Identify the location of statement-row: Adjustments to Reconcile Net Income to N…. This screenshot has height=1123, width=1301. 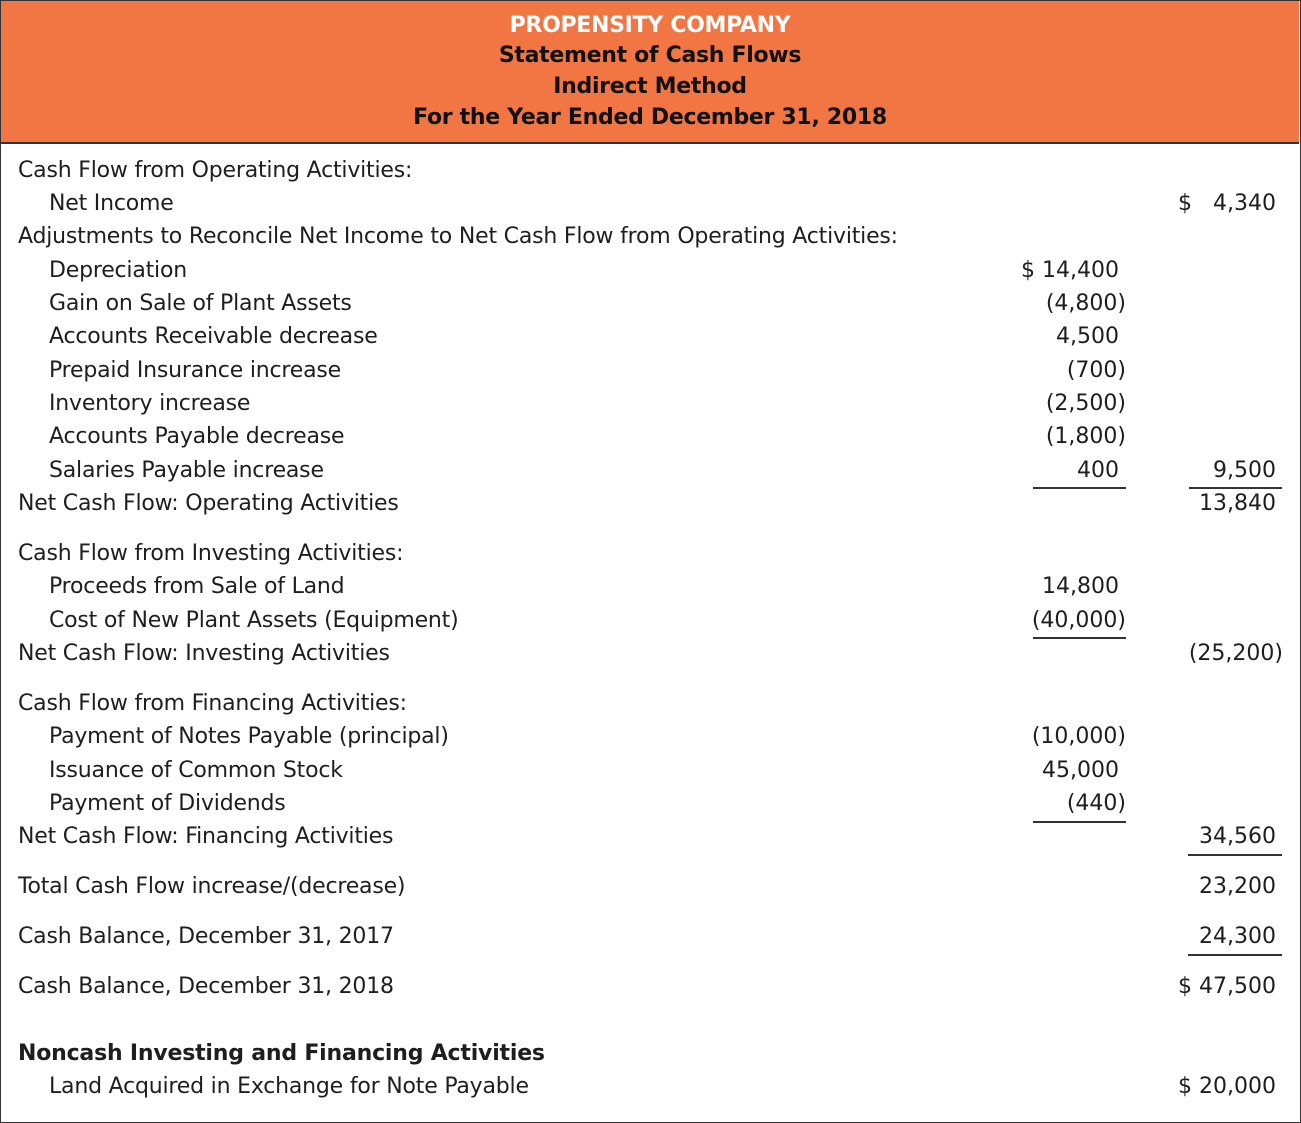
(650, 240).